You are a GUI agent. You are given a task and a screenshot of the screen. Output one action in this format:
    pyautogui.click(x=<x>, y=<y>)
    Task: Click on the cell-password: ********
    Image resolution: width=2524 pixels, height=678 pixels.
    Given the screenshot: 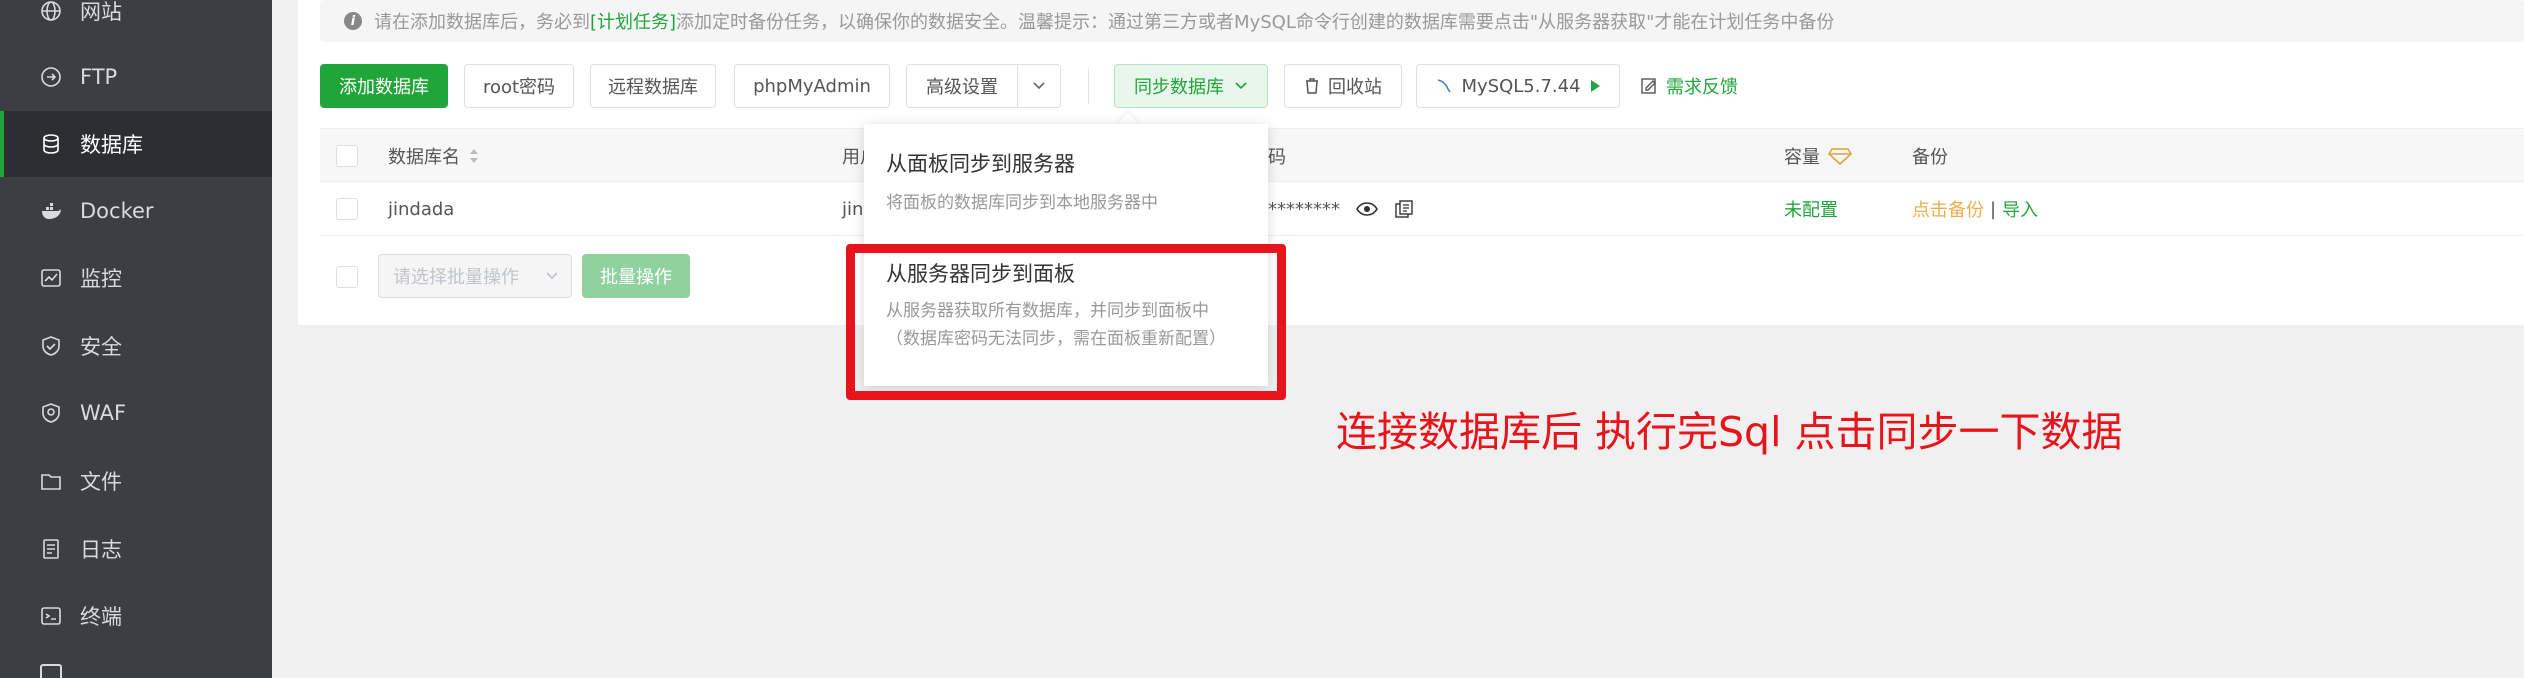 What is the action you would take?
    pyautogui.click(x=1341, y=209)
    